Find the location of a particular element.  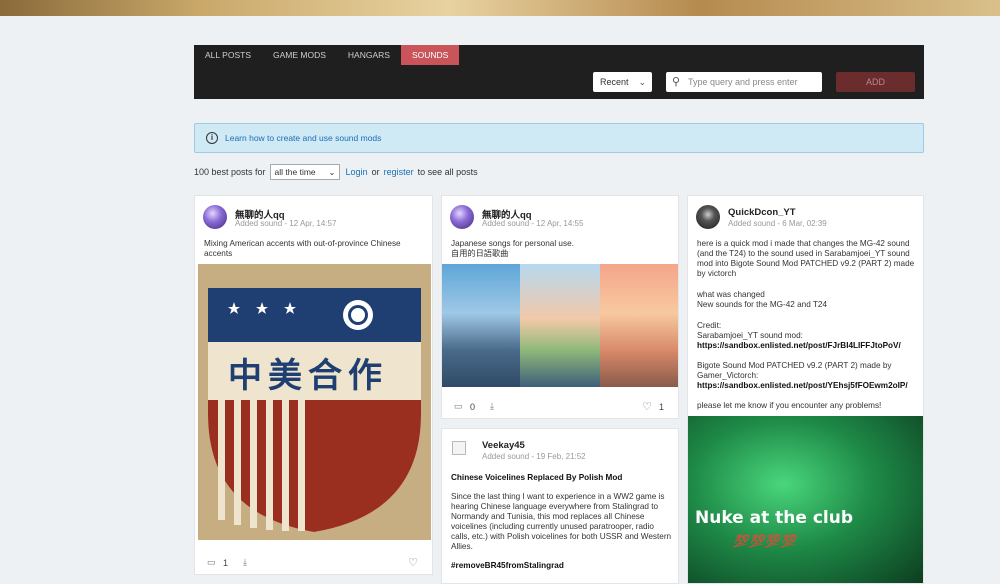

tab-sounds: SOUNDS is located at coordinates (430, 55).